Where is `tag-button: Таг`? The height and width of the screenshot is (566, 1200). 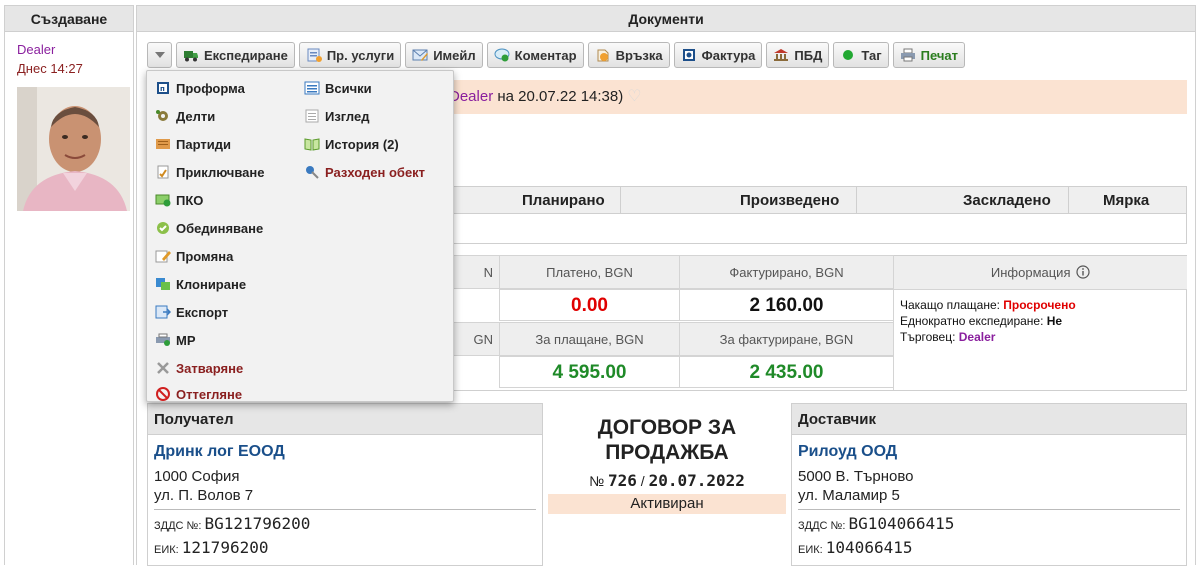 tag-button: Таг is located at coordinates (861, 55).